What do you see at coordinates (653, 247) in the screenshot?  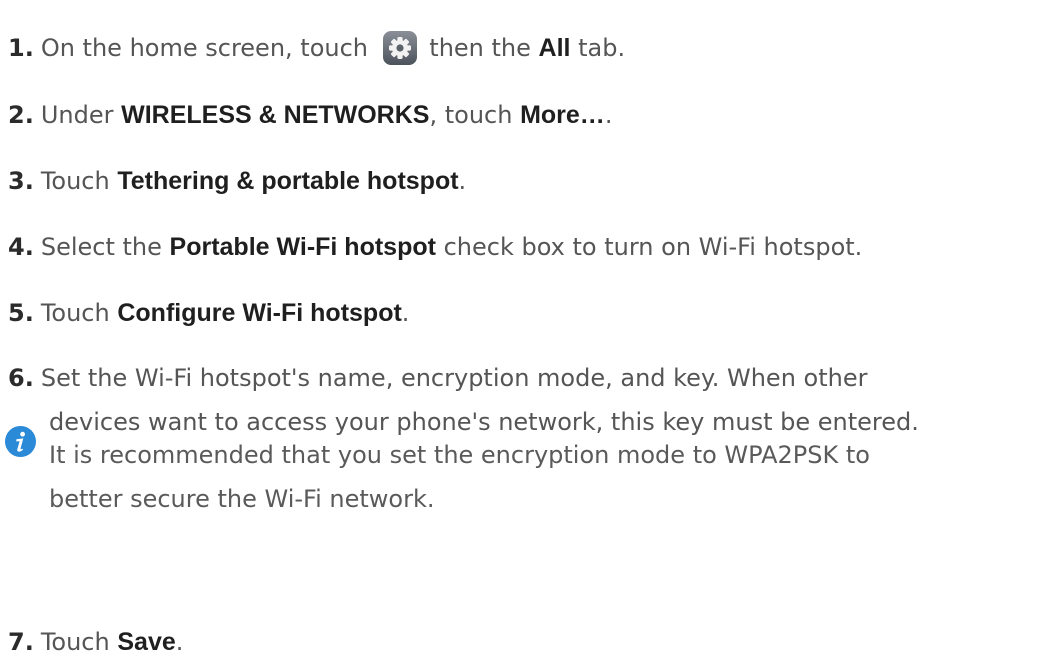 I see `step-text: check box to turn on Wi-Fi hotspot.` at bounding box center [653, 247].